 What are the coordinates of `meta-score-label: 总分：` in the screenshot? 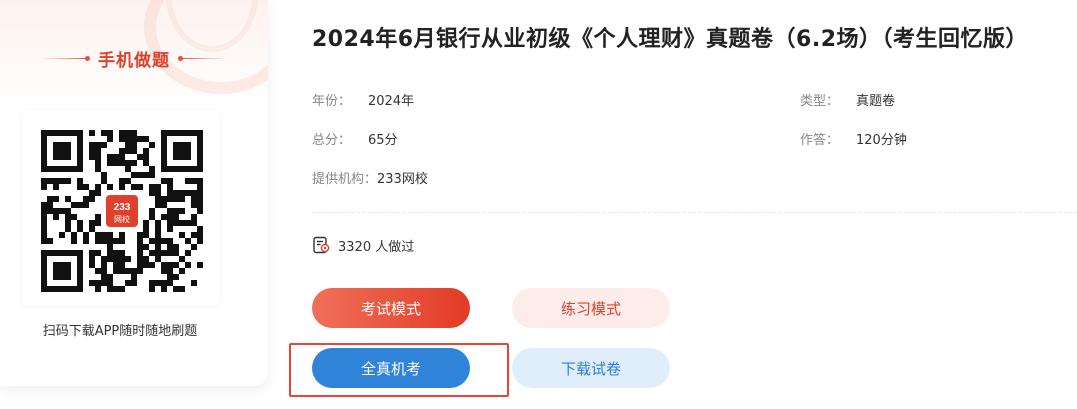 It's located at (332, 140).